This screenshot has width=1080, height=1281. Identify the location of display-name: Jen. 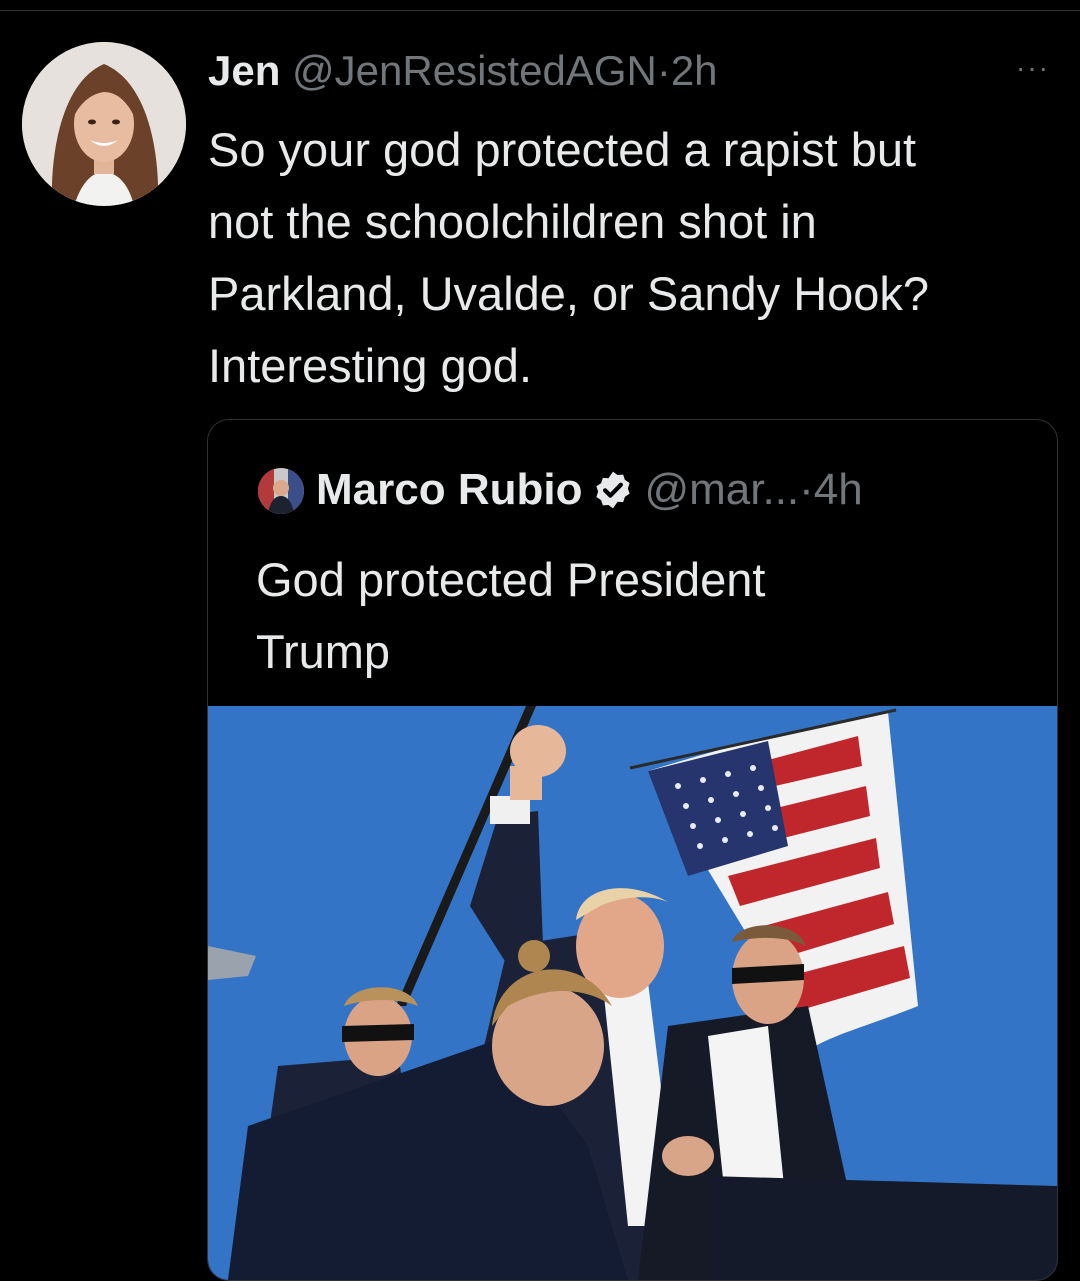
(244, 70).